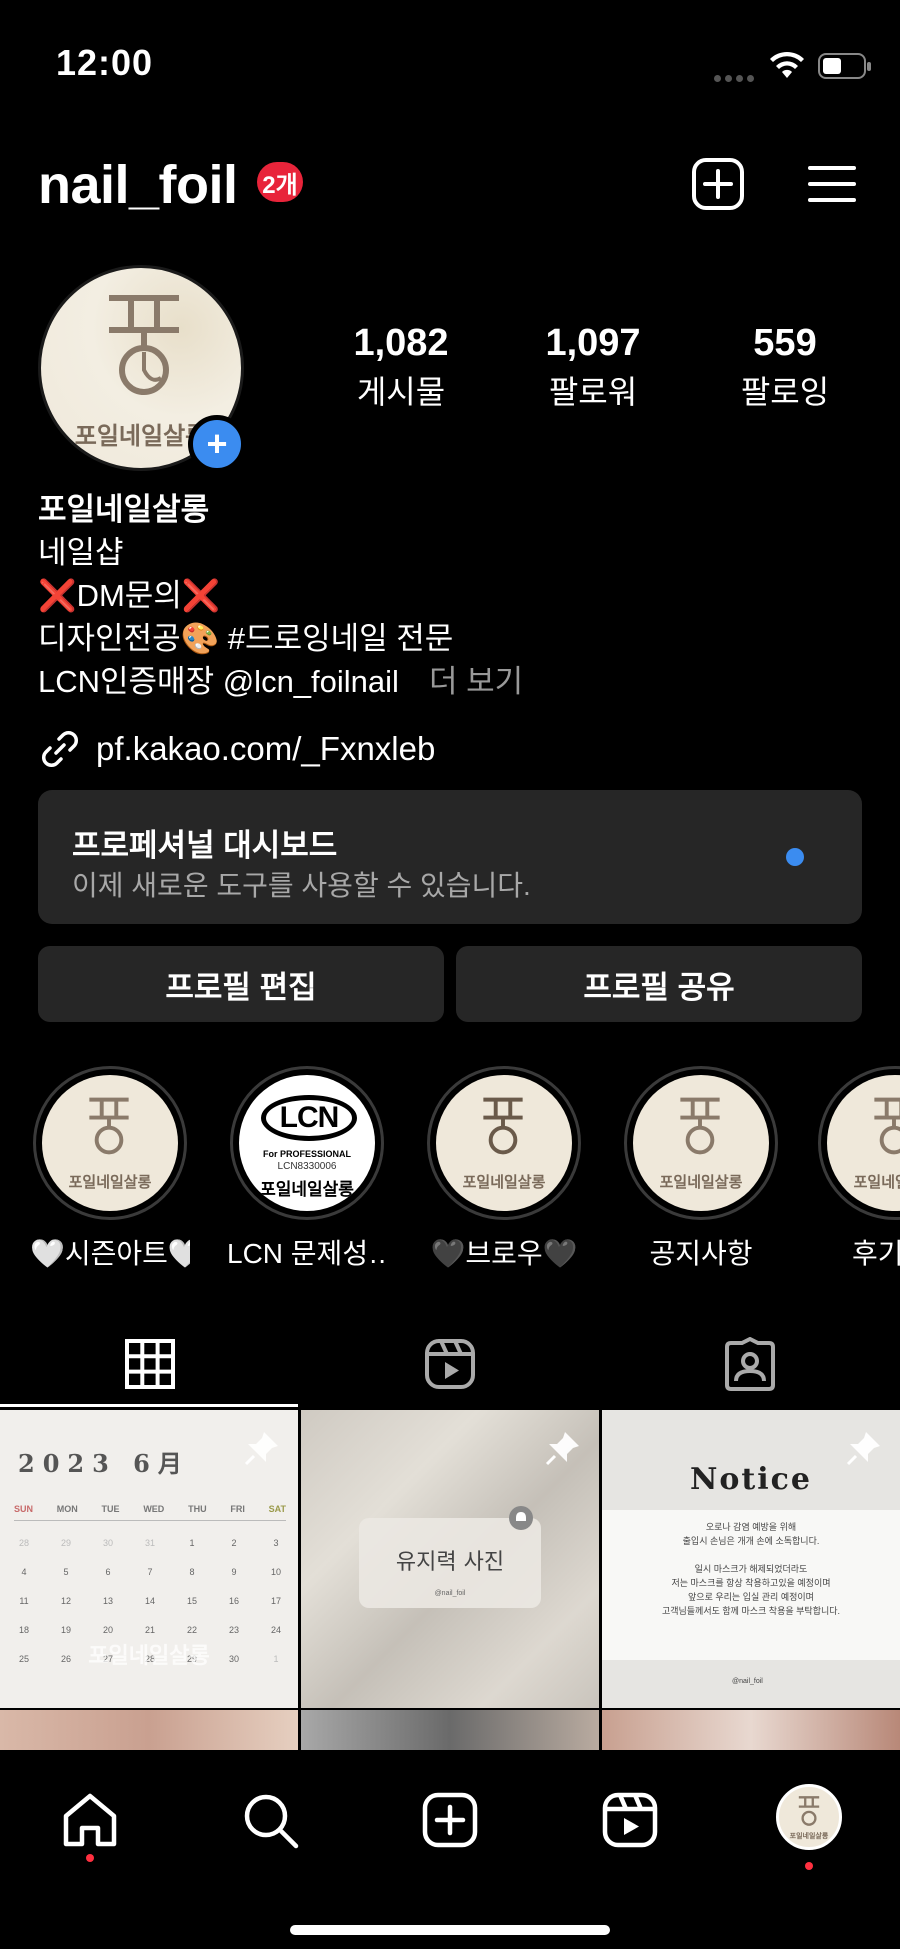  What do you see at coordinates (124, 509) in the screenshot?
I see `profile-name: 포일네일살롱` at bounding box center [124, 509].